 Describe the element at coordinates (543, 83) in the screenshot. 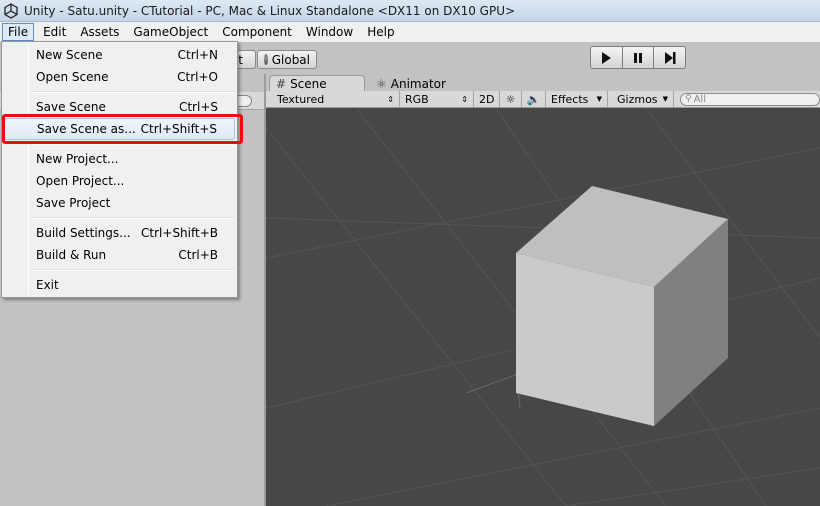

I see `view-tabs: # Scene ⚛ Animator` at that location.